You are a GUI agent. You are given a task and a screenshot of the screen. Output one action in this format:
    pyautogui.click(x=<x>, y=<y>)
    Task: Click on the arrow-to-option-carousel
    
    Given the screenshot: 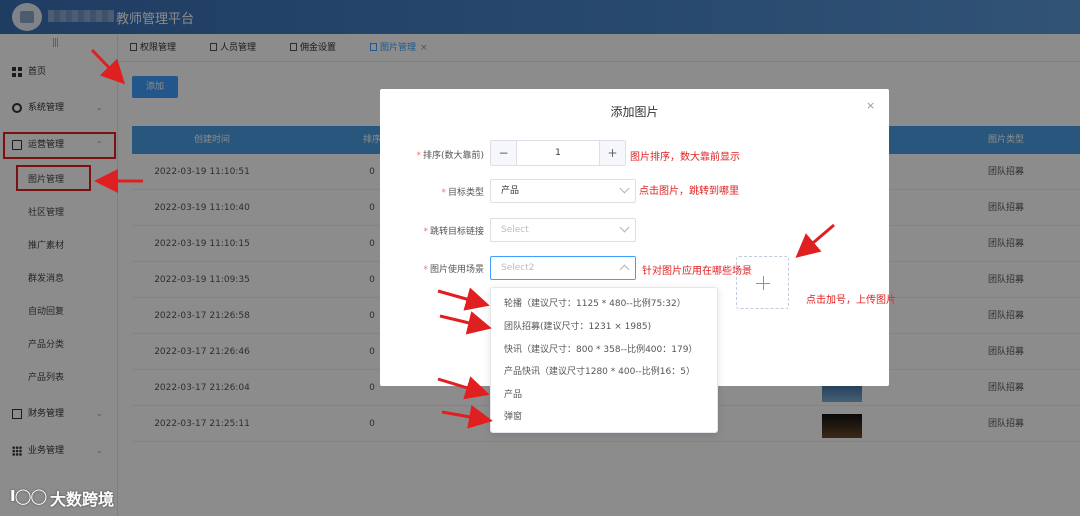 What is the action you would take?
    pyautogui.click(x=463, y=299)
    